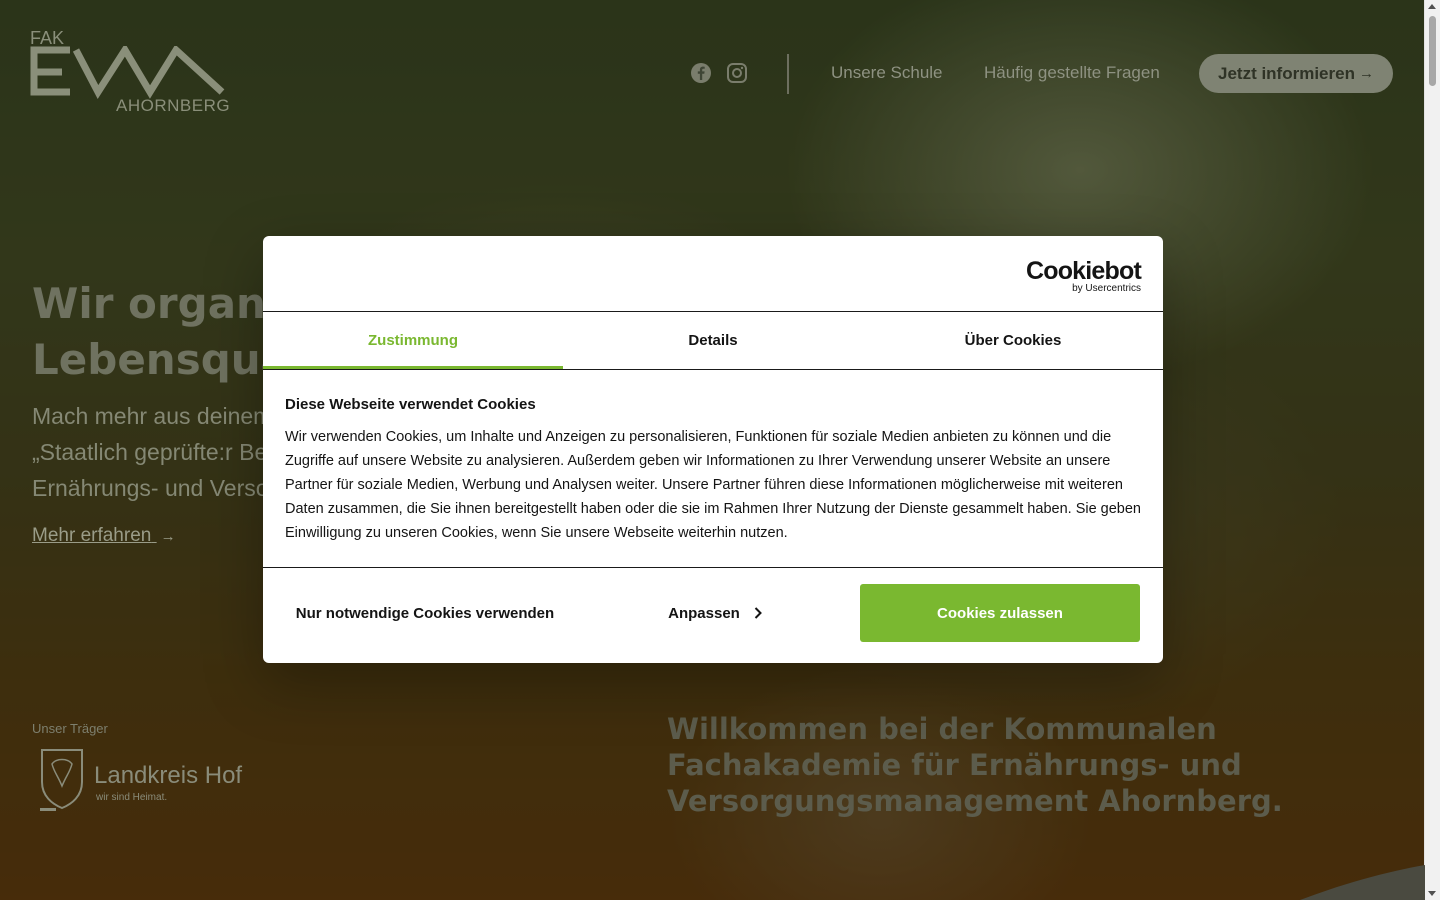  What do you see at coordinates (887, 73) in the screenshot?
I see `nav-link-unsere-schule: Unsere Schule` at bounding box center [887, 73].